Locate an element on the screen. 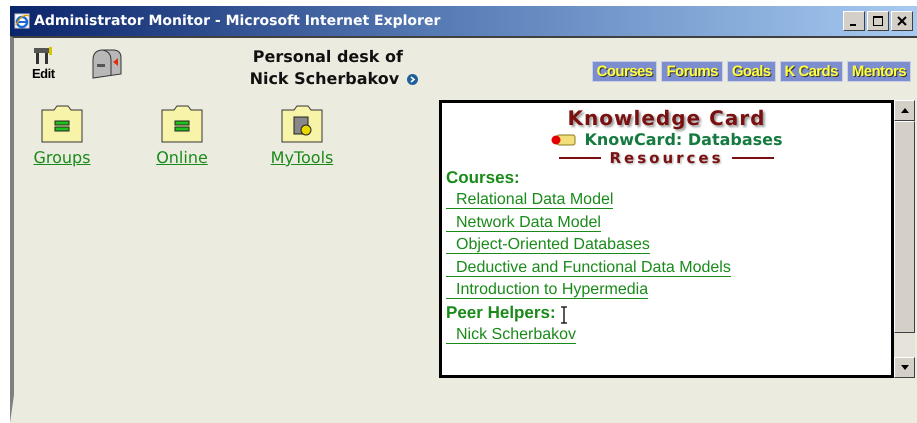 This screenshot has width=917, height=423. up-arrow-icon is located at coordinates (904, 110).